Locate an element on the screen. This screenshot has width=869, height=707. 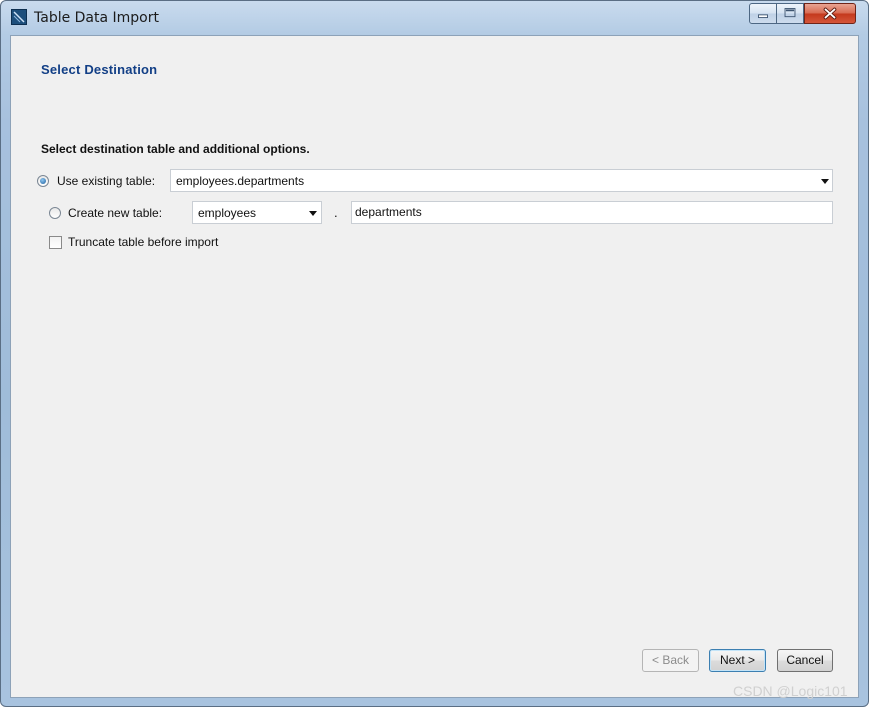
new-table-name-input: departments is located at coordinates (592, 212).